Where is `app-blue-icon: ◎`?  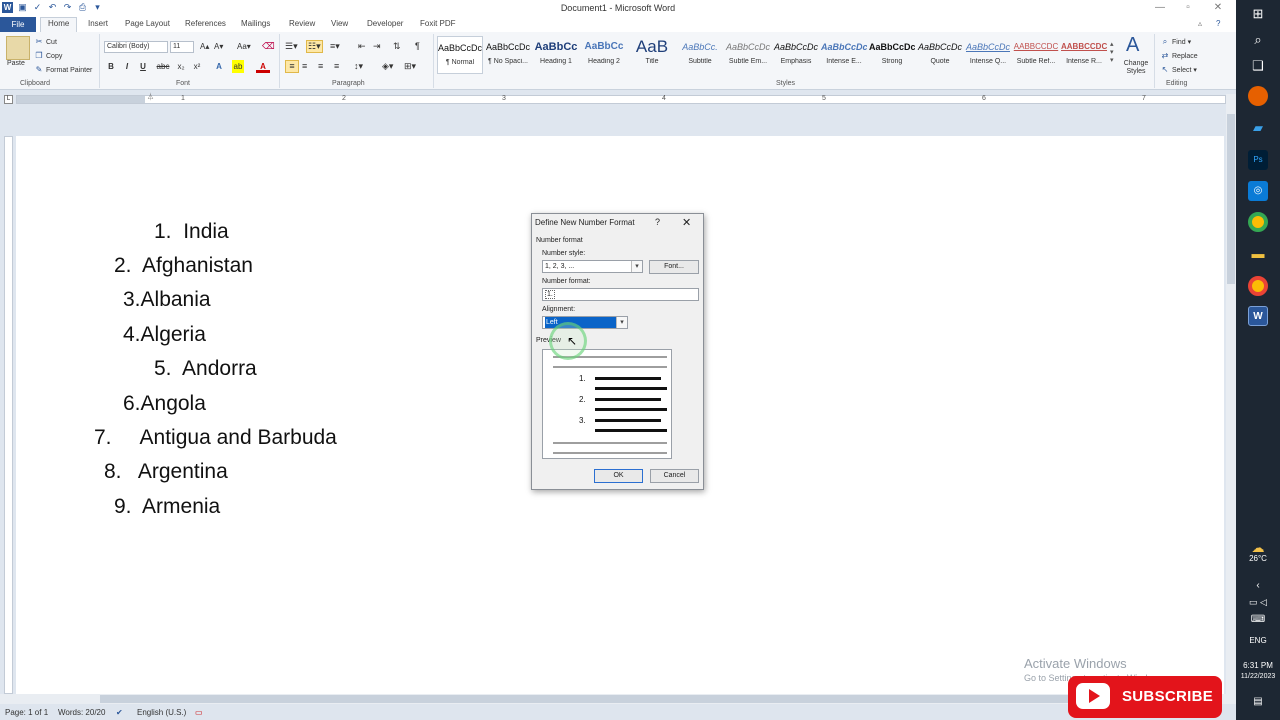 app-blue-icon: ◎ is located at coordinates (1258, 191).